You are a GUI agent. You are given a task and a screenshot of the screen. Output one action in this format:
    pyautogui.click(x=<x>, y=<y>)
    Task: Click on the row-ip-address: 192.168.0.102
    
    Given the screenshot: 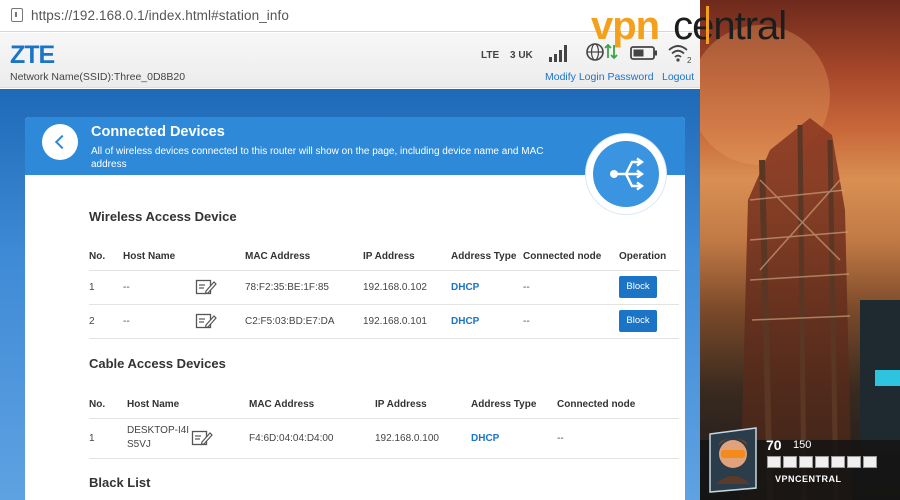 What is the action you would take?
    pyautogui.click(x=407, y=286)
    